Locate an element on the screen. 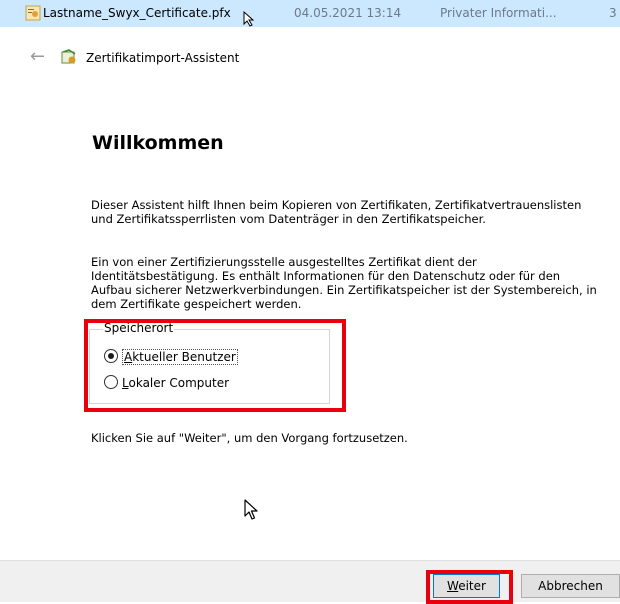 This screenshot has width=620, height=604. mouse-pointer-icon is located at coordinates (251, 509).